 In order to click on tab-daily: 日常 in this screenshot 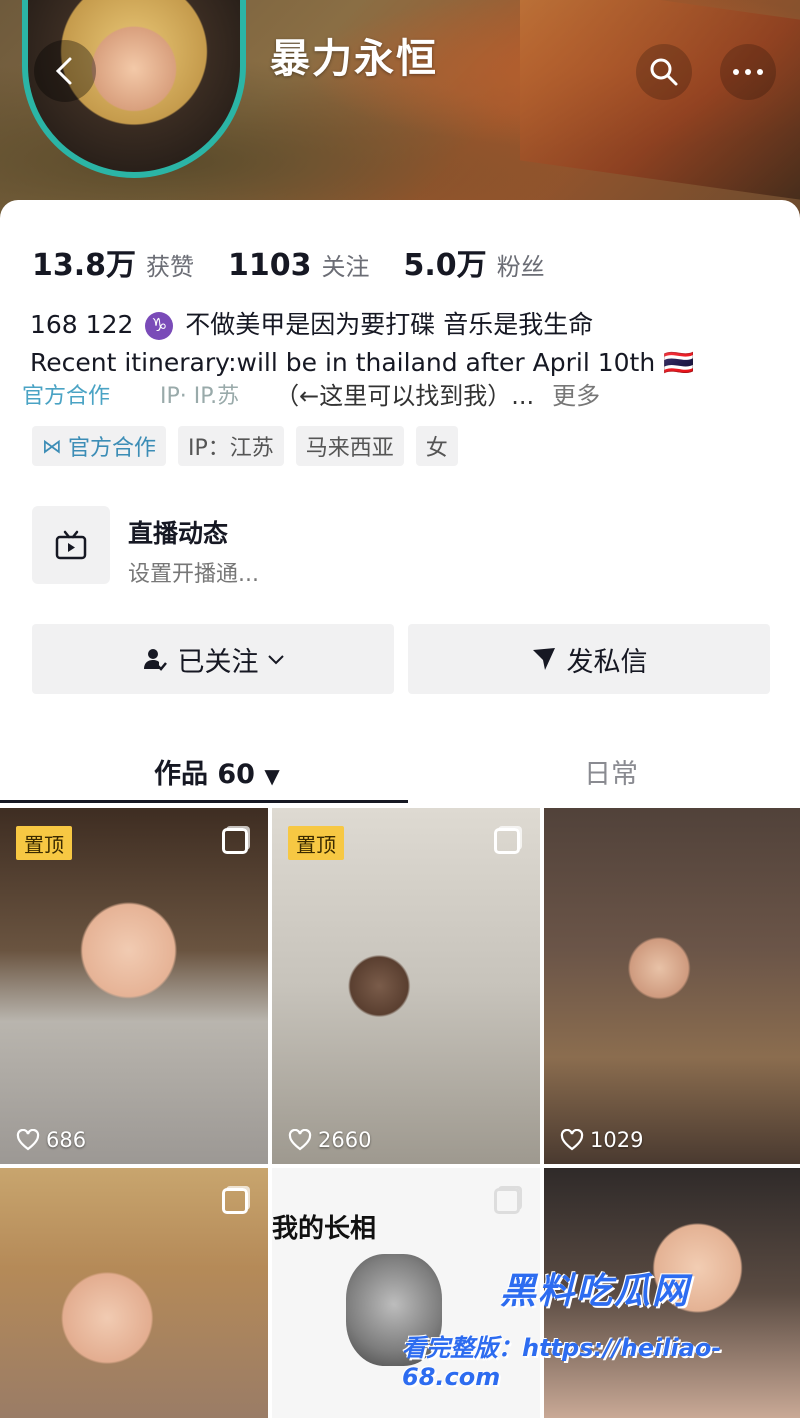, I will do `click(611, 771)`.